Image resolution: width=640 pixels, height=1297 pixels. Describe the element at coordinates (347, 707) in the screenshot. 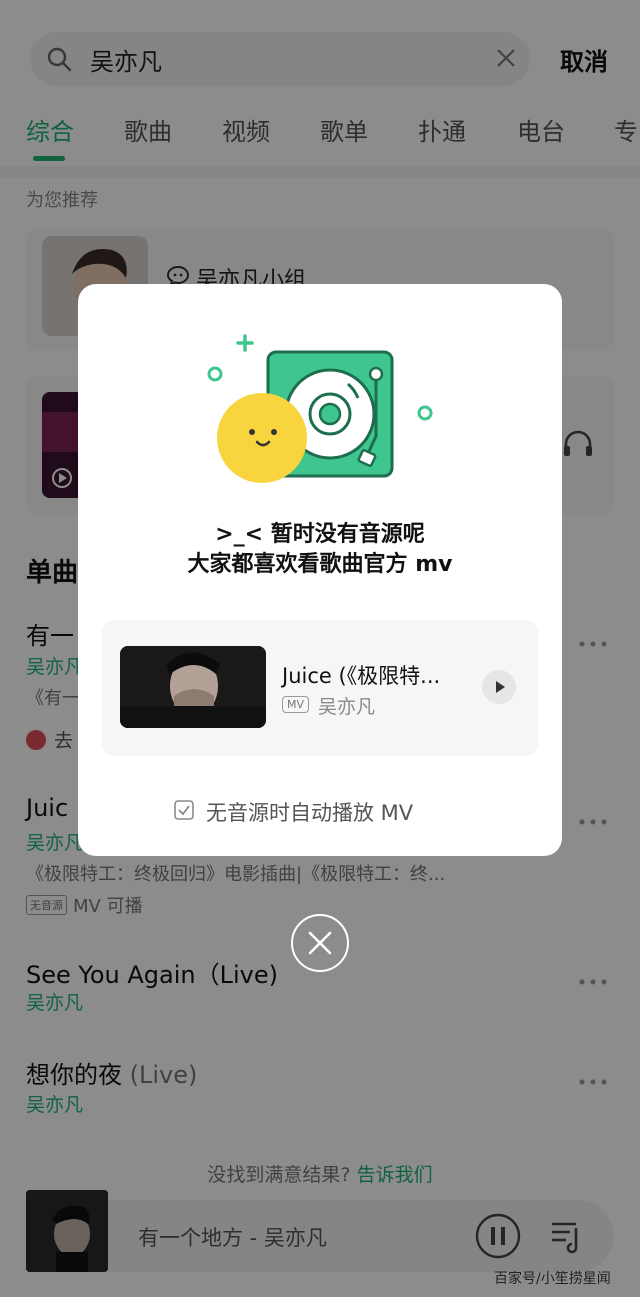

I see `mv-artist: 吴亦凡` at that location.